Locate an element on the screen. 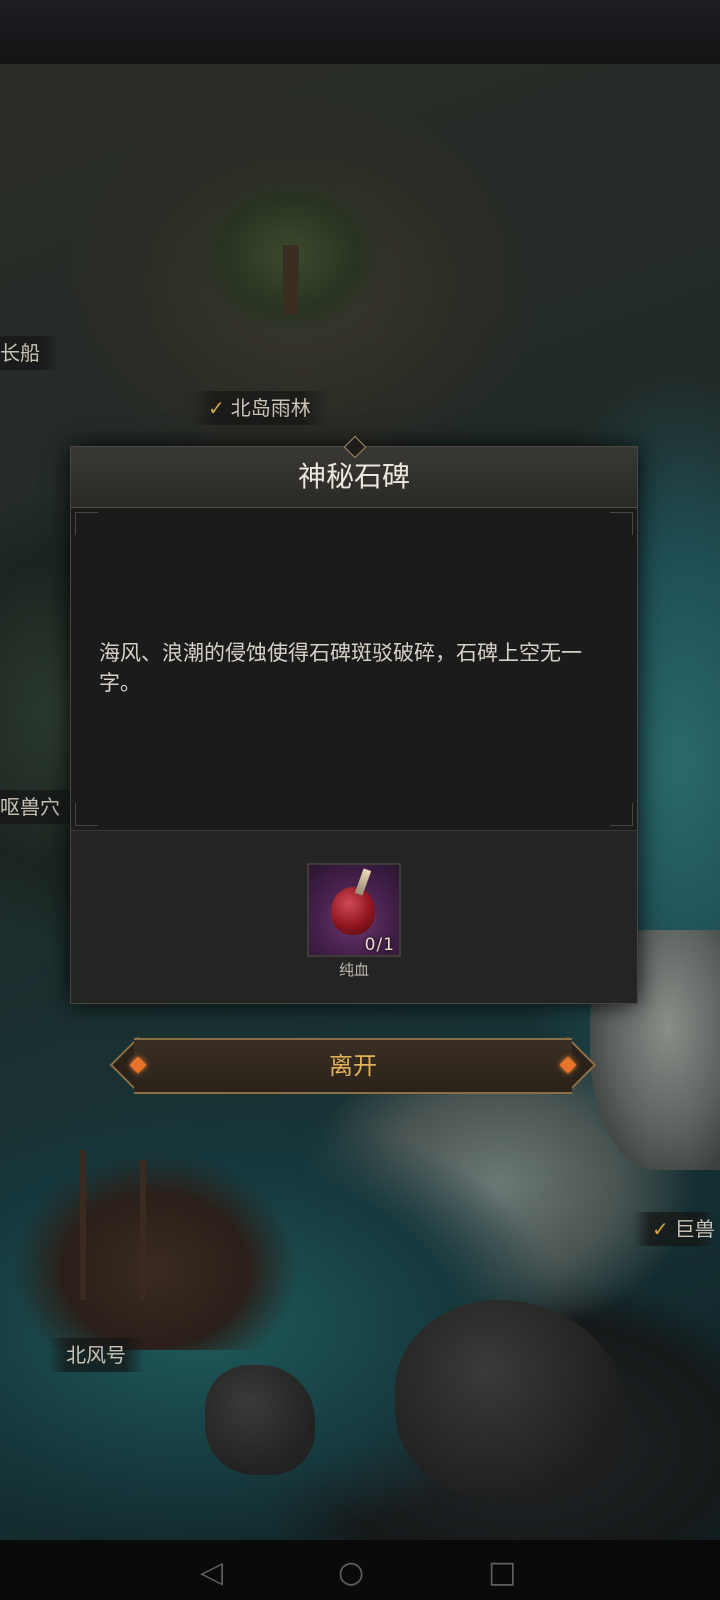  map-label-north-island-rainforest: ✓ 北岛雨林 is located at coordinates (259, 408).